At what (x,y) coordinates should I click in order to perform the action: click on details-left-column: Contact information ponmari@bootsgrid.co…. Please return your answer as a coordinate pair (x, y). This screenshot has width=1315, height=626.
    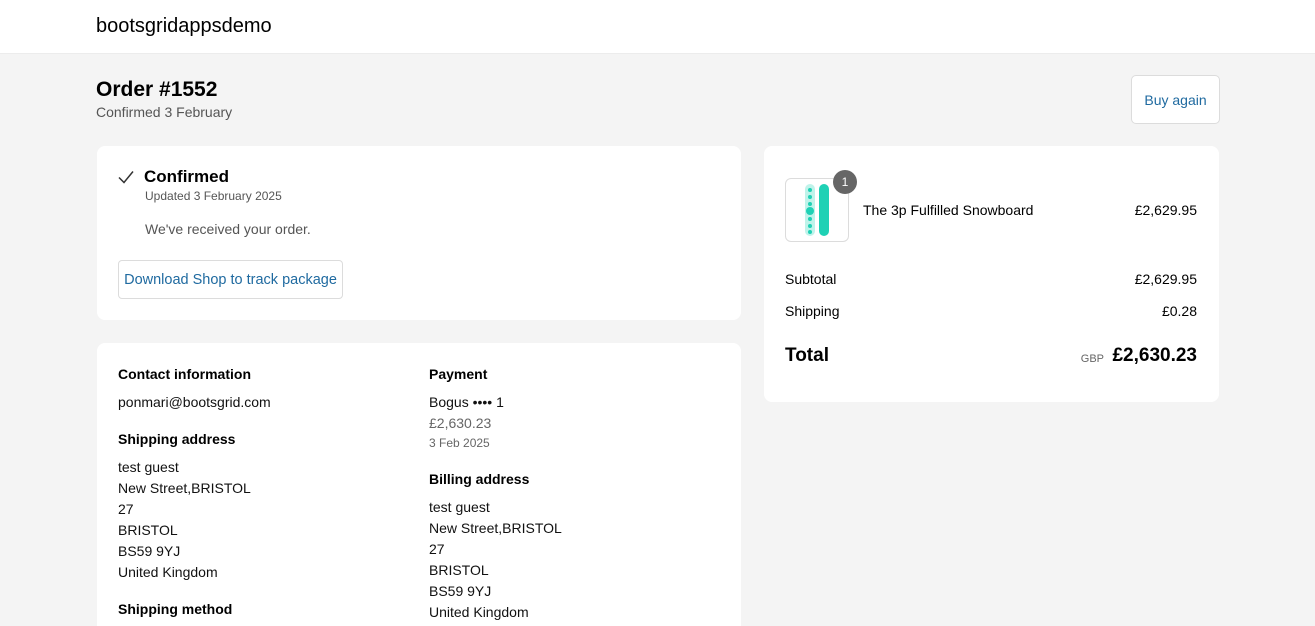
    Looking at the image, I should click on (263, 492).